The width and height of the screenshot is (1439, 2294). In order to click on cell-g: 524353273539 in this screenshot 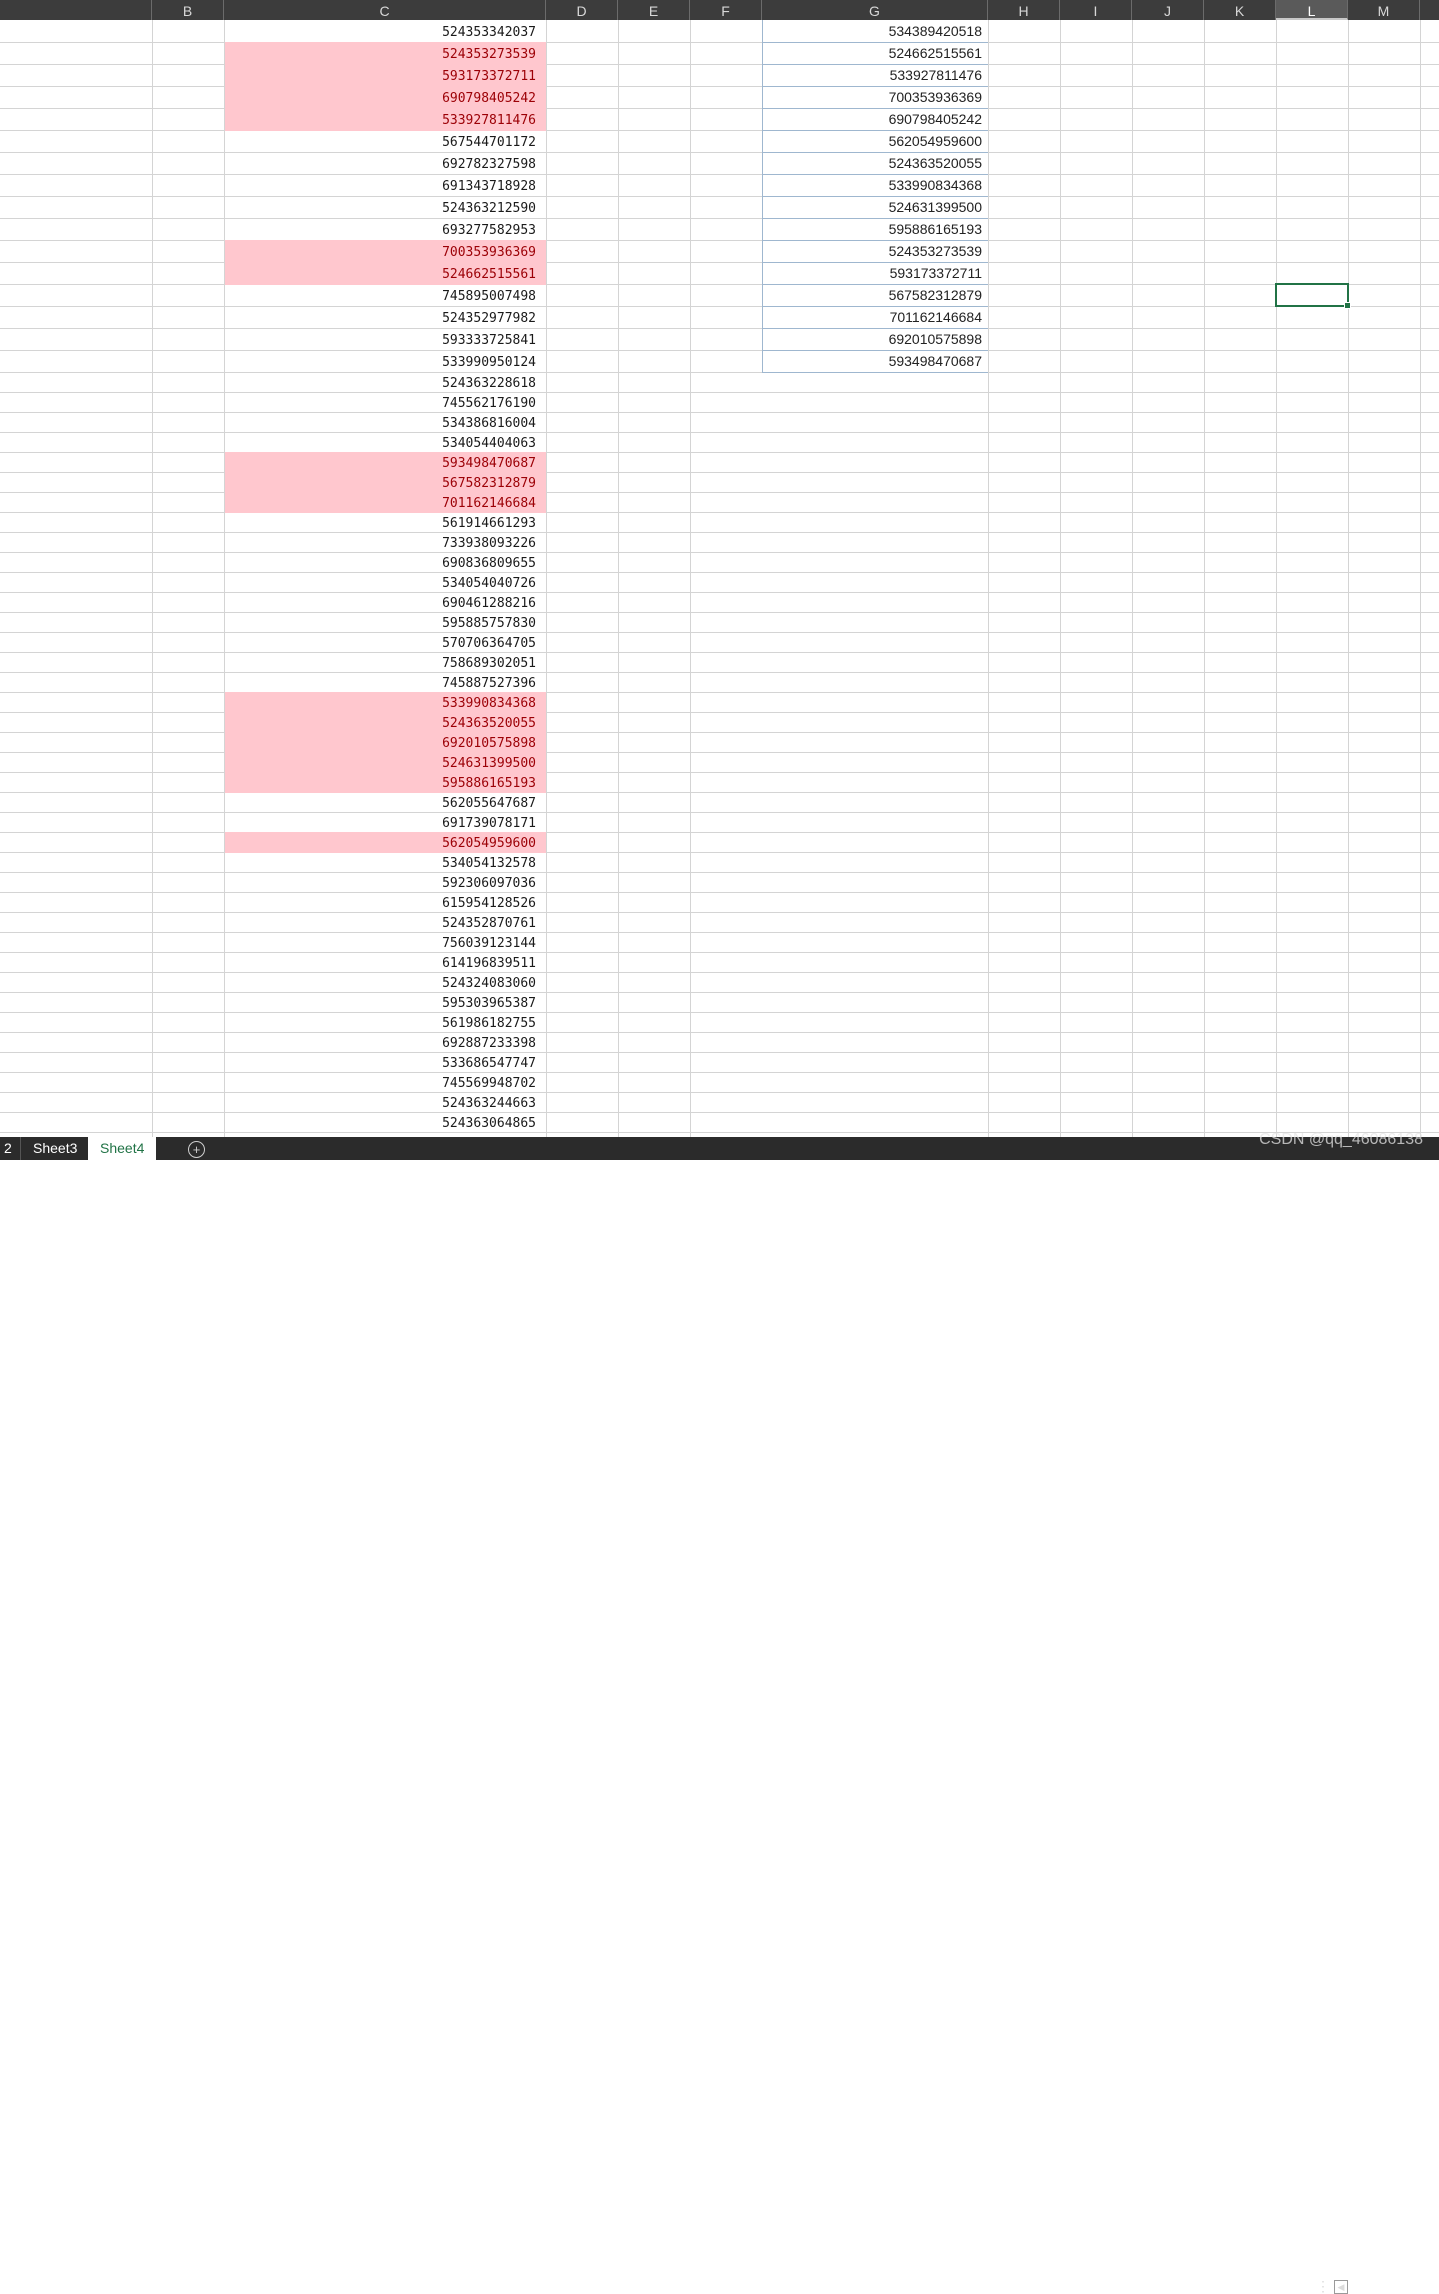, I will do `click(872, 251)`.